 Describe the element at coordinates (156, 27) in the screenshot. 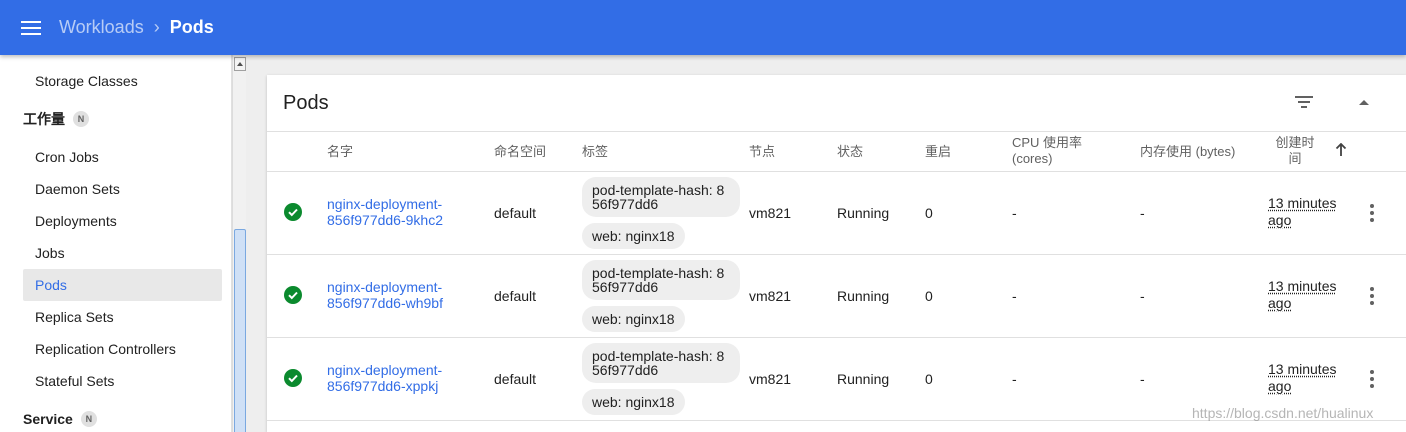

I see `chevron-right-icon: ›` at that location.